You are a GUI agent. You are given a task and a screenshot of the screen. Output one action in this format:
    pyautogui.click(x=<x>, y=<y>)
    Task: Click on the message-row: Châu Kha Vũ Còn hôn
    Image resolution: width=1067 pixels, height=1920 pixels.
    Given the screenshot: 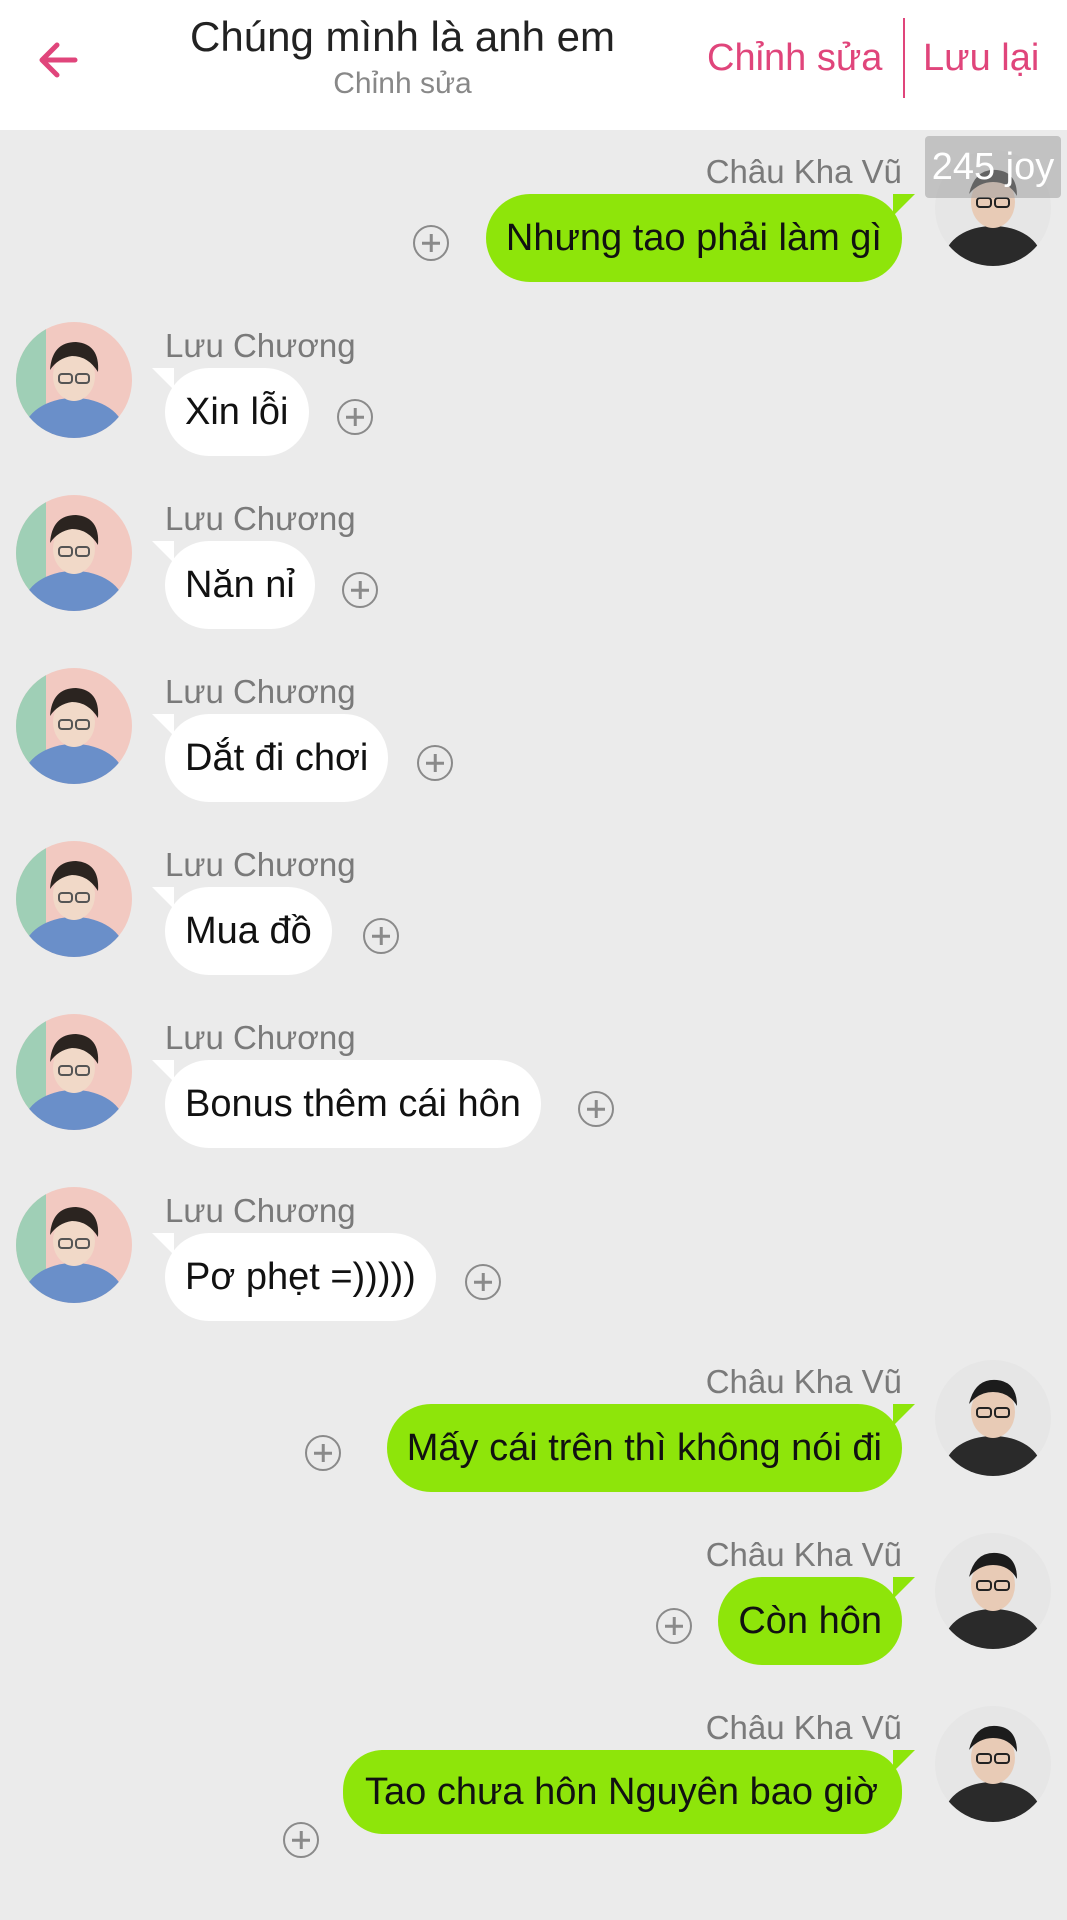 What is the action you would take?
    pyautogui.click(x=533, y=1608)
    